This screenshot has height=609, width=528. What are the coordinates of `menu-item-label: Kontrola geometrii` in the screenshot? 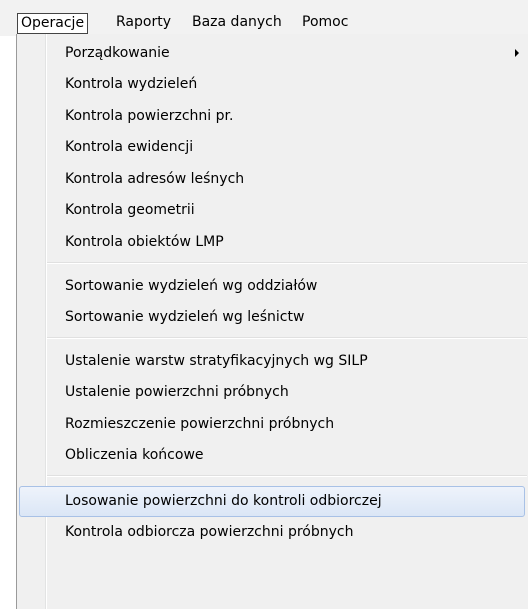 It's located at (130, 210).